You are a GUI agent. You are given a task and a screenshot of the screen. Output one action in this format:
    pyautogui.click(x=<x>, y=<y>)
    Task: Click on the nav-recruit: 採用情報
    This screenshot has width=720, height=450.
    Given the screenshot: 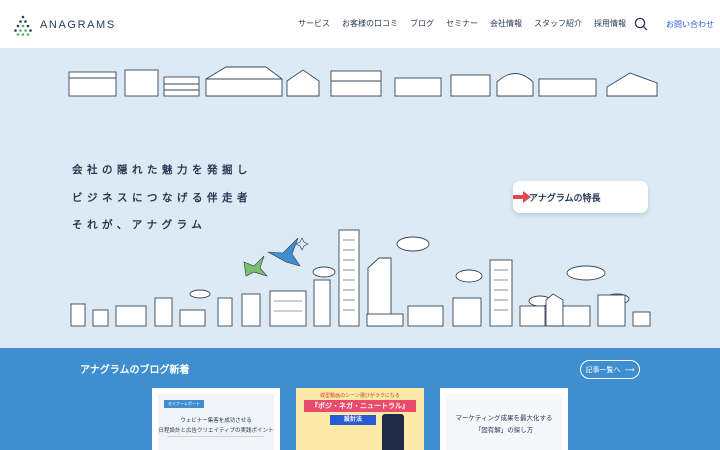 What is the action you would take?
    pyautogui.click(x=610, y=23)
    